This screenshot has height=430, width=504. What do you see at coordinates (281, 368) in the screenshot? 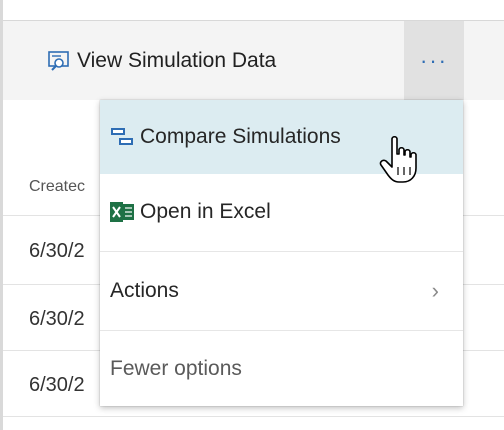
I see `menu-item-fewer-options: Fewer options` at bounding box center [281, 368].